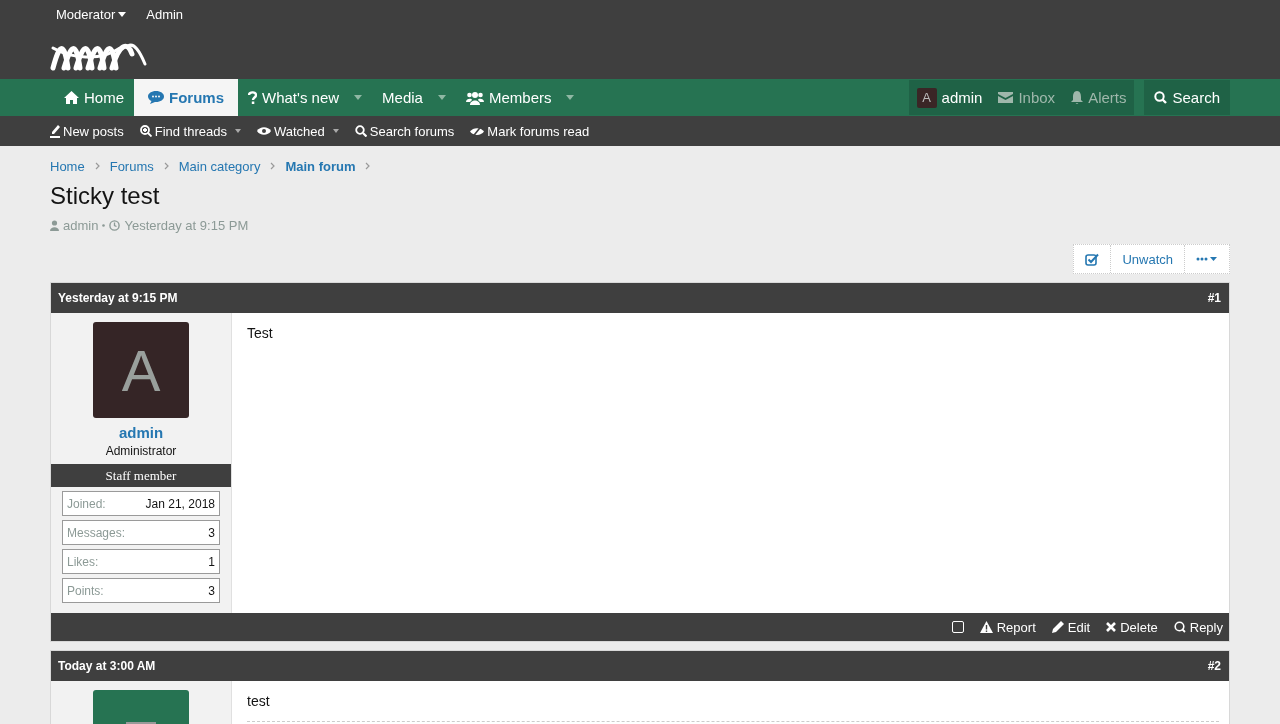 This screenshot has height=724, width=1280. Describe the element at coordinates (404, 131) in the screenshot. I see `subnav-link: Search forums` at that location.